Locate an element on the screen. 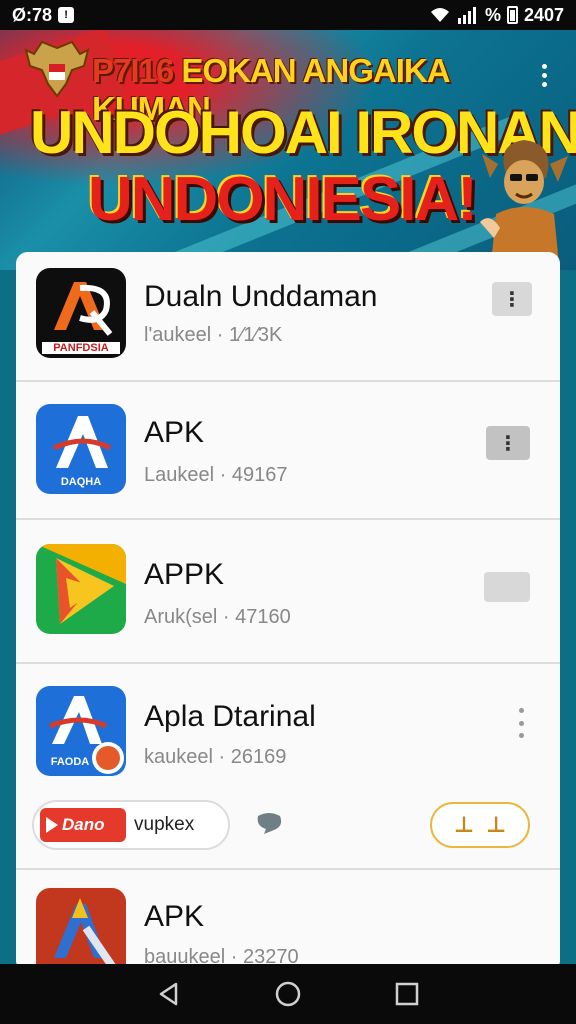 The height and width of the screenshot is (1024, 576). more-vert-icon is located at coordinates (521, 723).